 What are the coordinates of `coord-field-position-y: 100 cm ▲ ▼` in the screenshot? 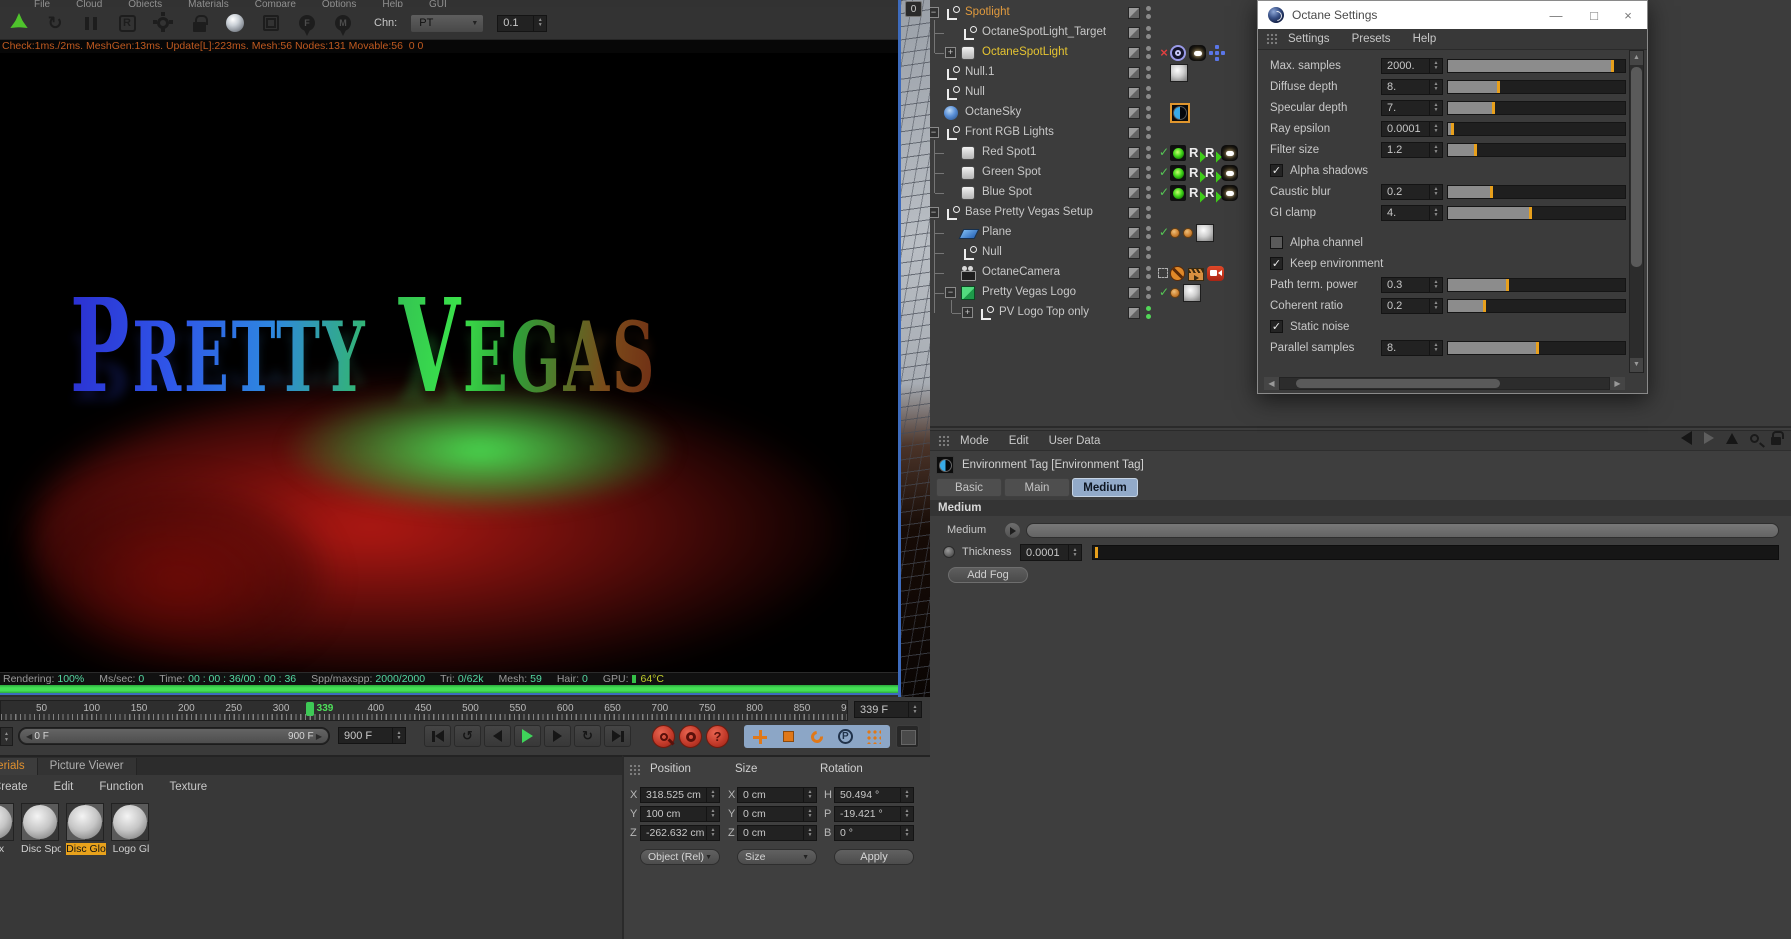 It's located at (680, 814).